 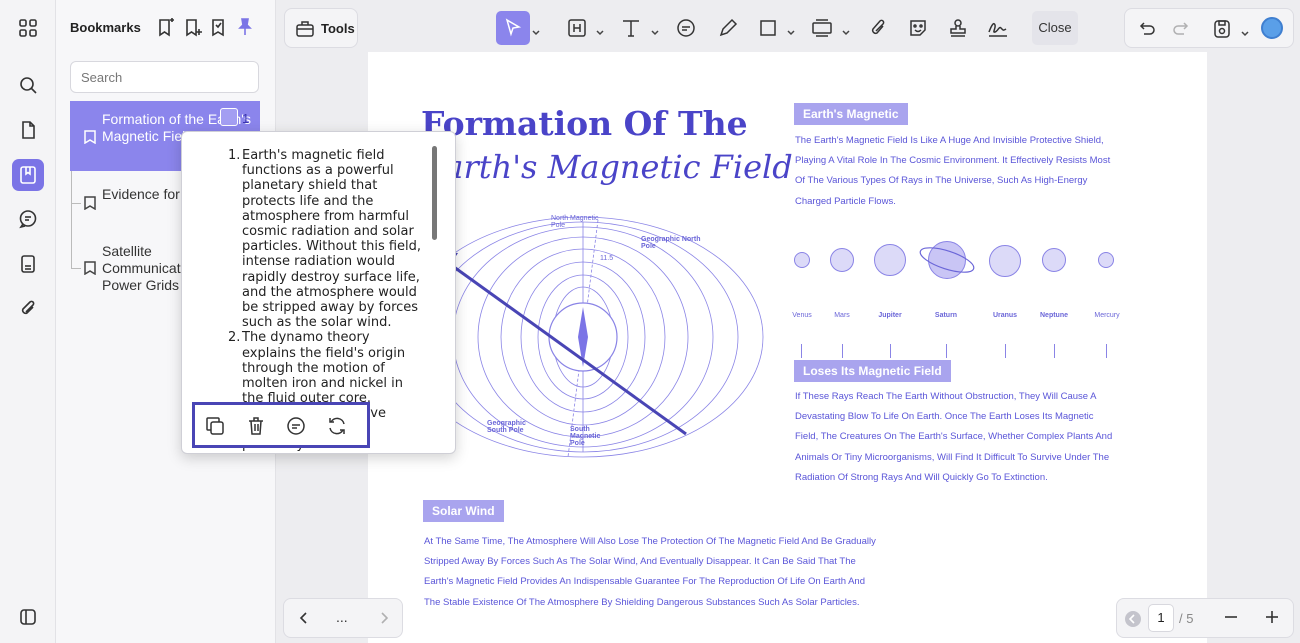 What do you see at coordinates (1054, 260) in the screenshot?
I see `planet-neptune` at bounding box center [1054, 260].